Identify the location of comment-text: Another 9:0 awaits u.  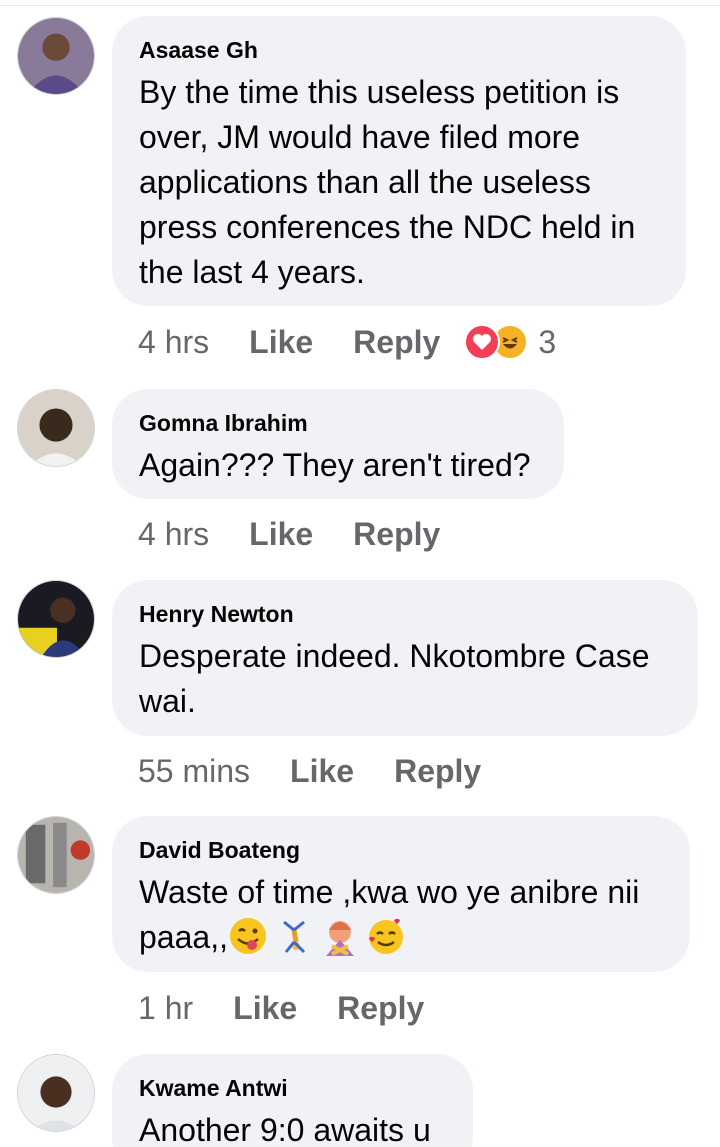
(285, 1129).